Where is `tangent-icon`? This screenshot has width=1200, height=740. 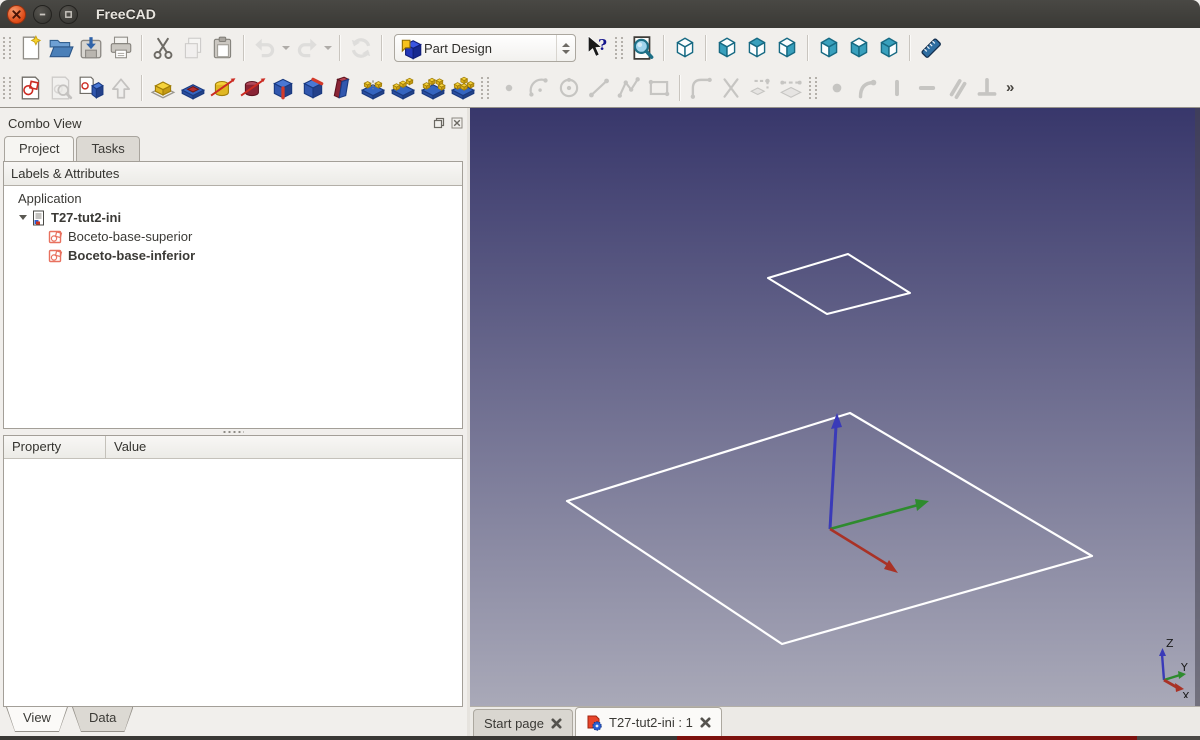
tangent-icon is located at coordinates (867, 88).